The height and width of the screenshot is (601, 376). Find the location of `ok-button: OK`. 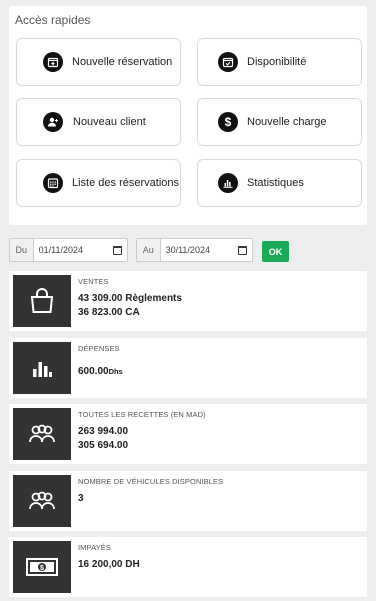

ok-button: OK is located at coordinates (275, 251).